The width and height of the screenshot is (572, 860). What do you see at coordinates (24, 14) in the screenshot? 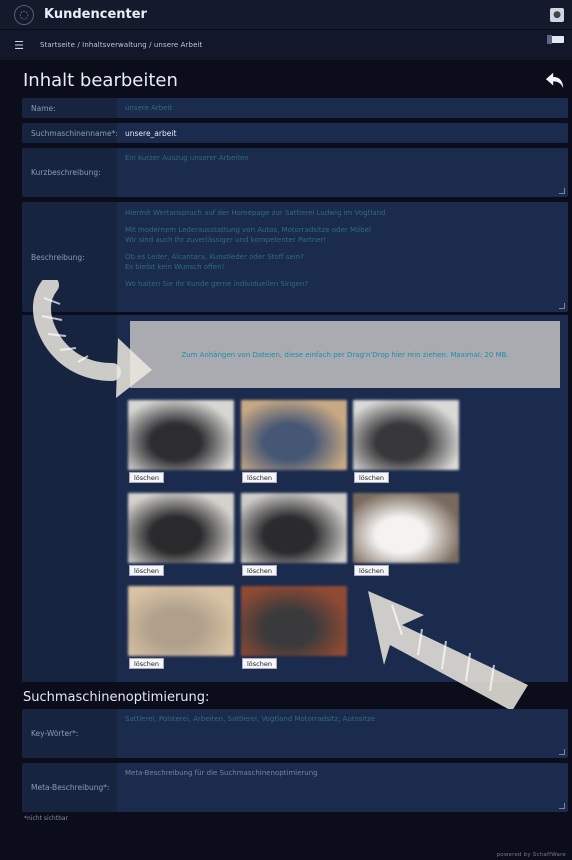
I see `logo-icon: ◌` at bounding box center [24, 14].